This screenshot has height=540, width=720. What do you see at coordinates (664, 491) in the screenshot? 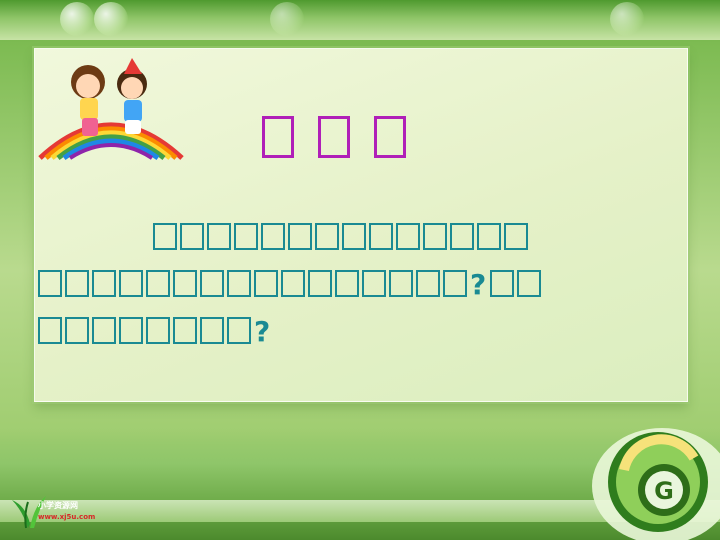
I see `svg-text: G` at bounding box center [664, 491].